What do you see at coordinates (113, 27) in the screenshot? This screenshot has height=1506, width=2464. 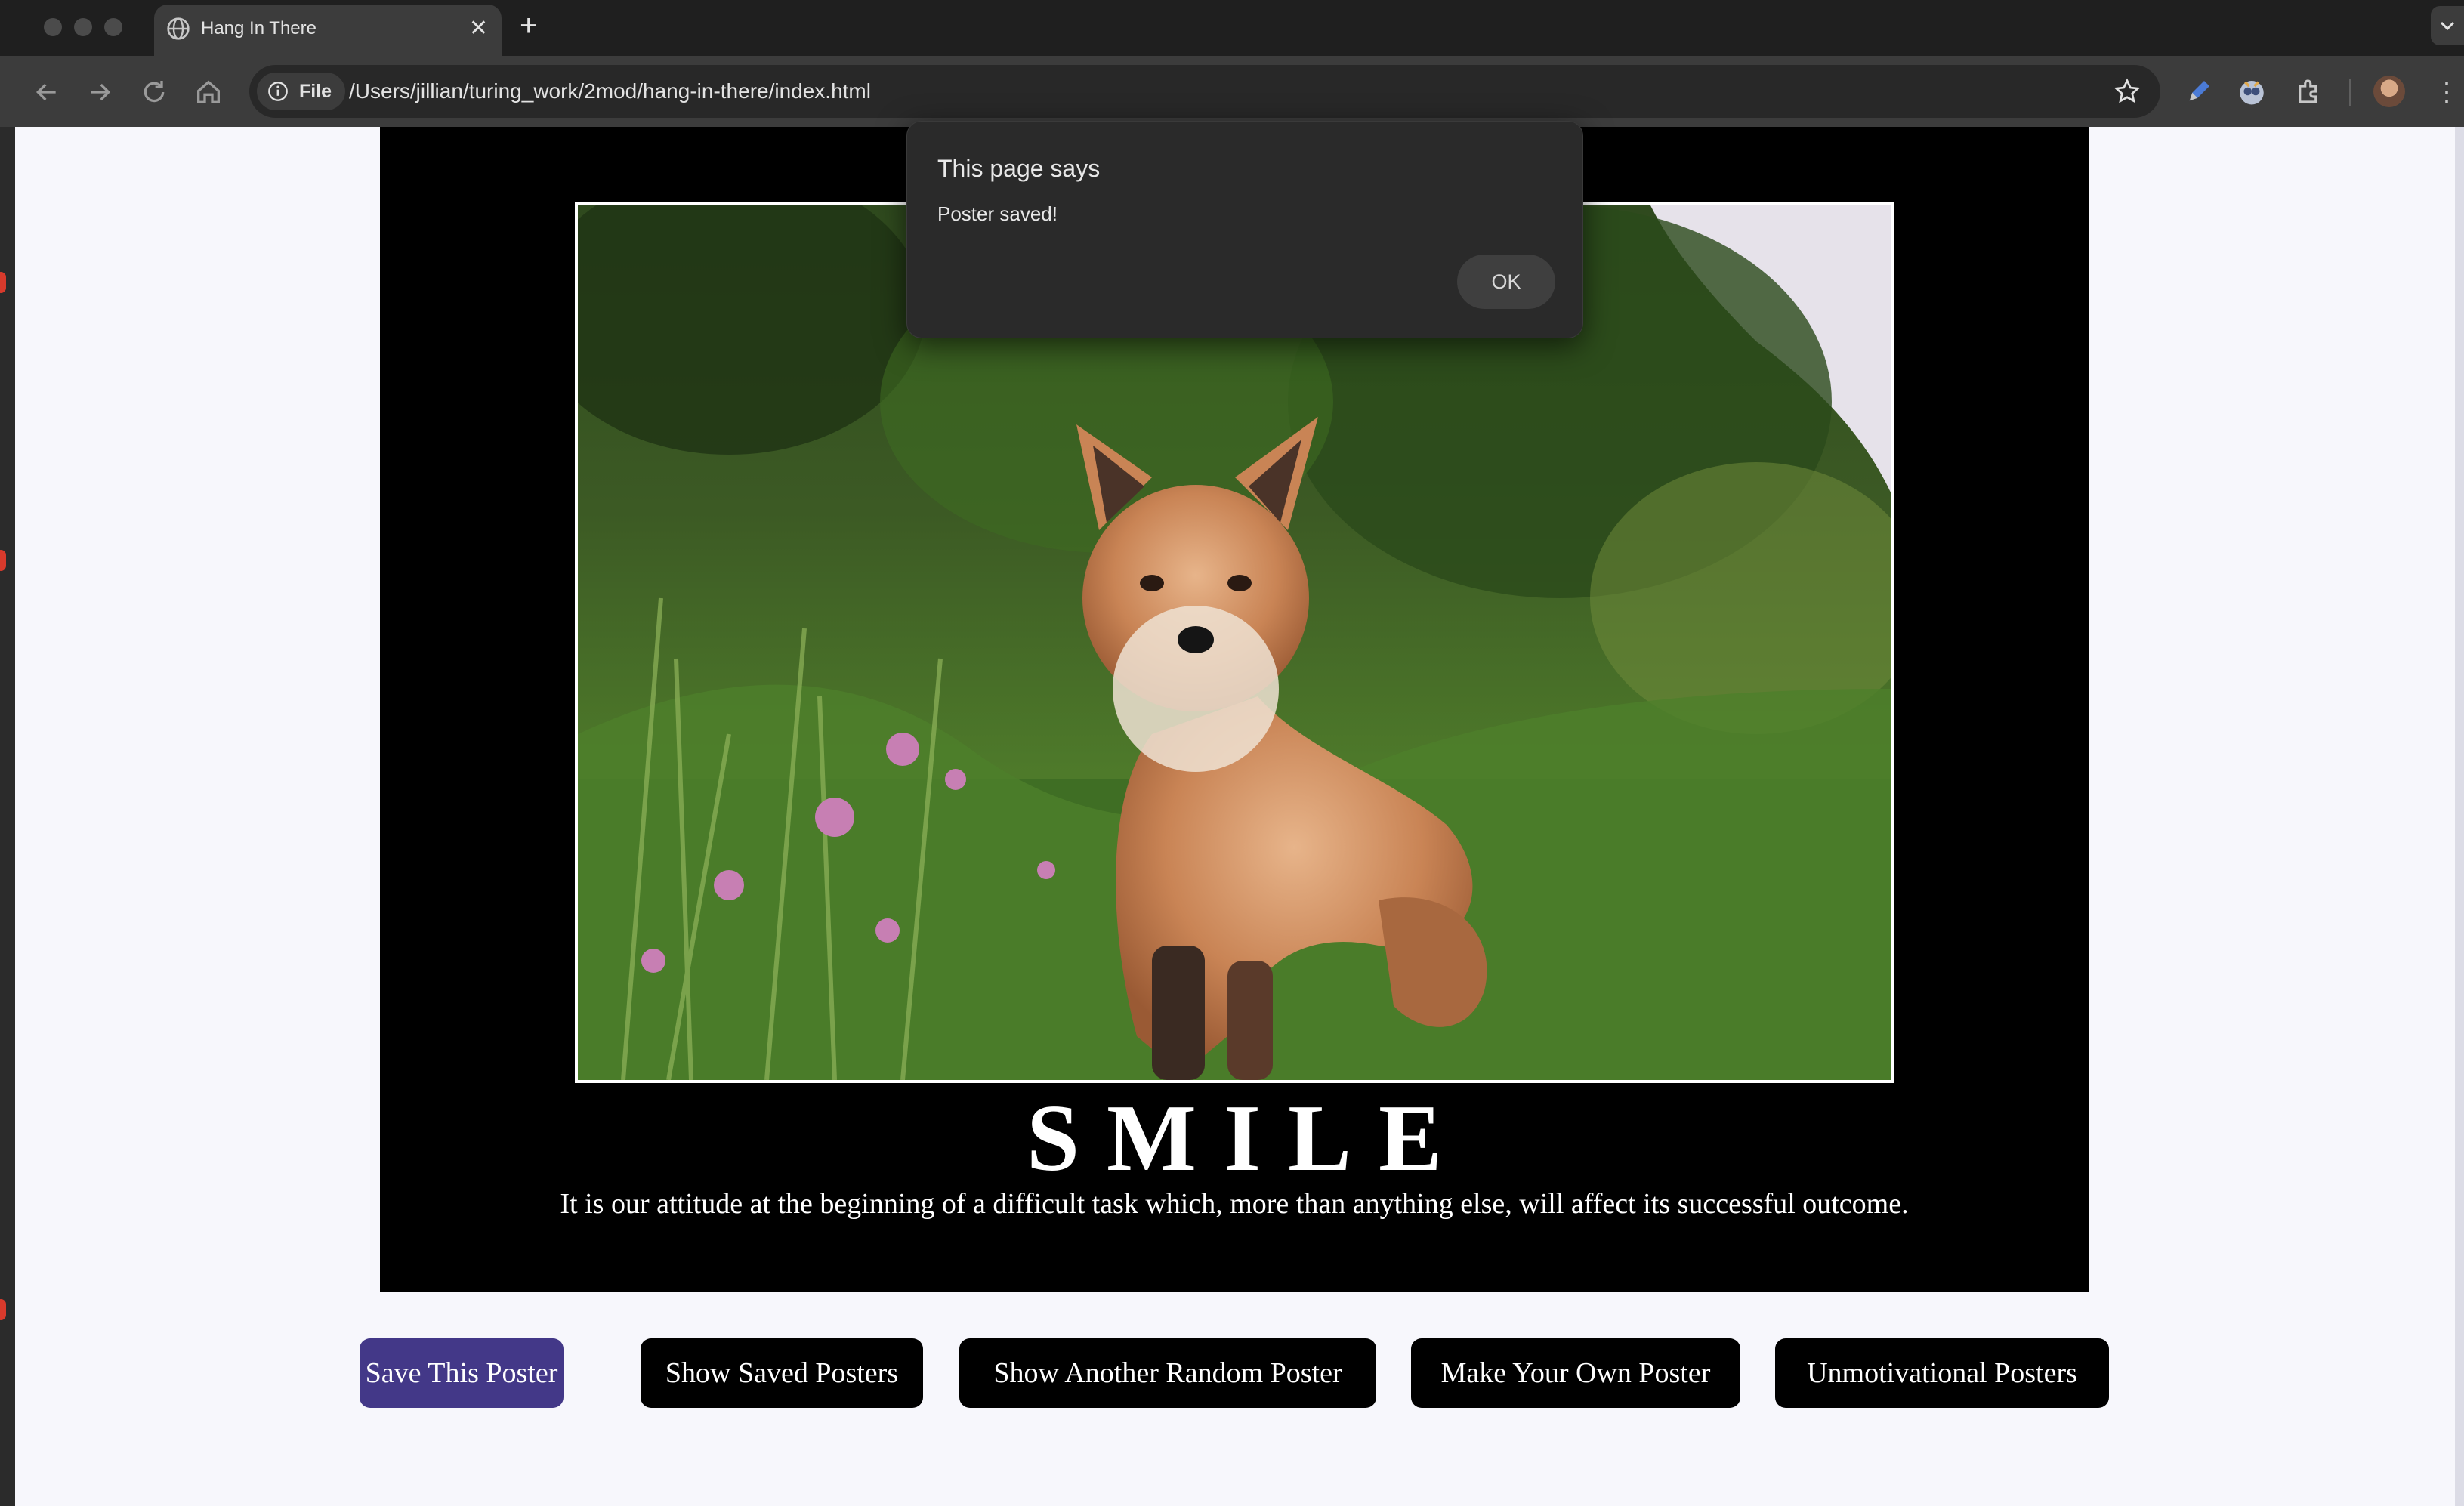 I see `maximize-window-button` at bounding box center [113, 27].